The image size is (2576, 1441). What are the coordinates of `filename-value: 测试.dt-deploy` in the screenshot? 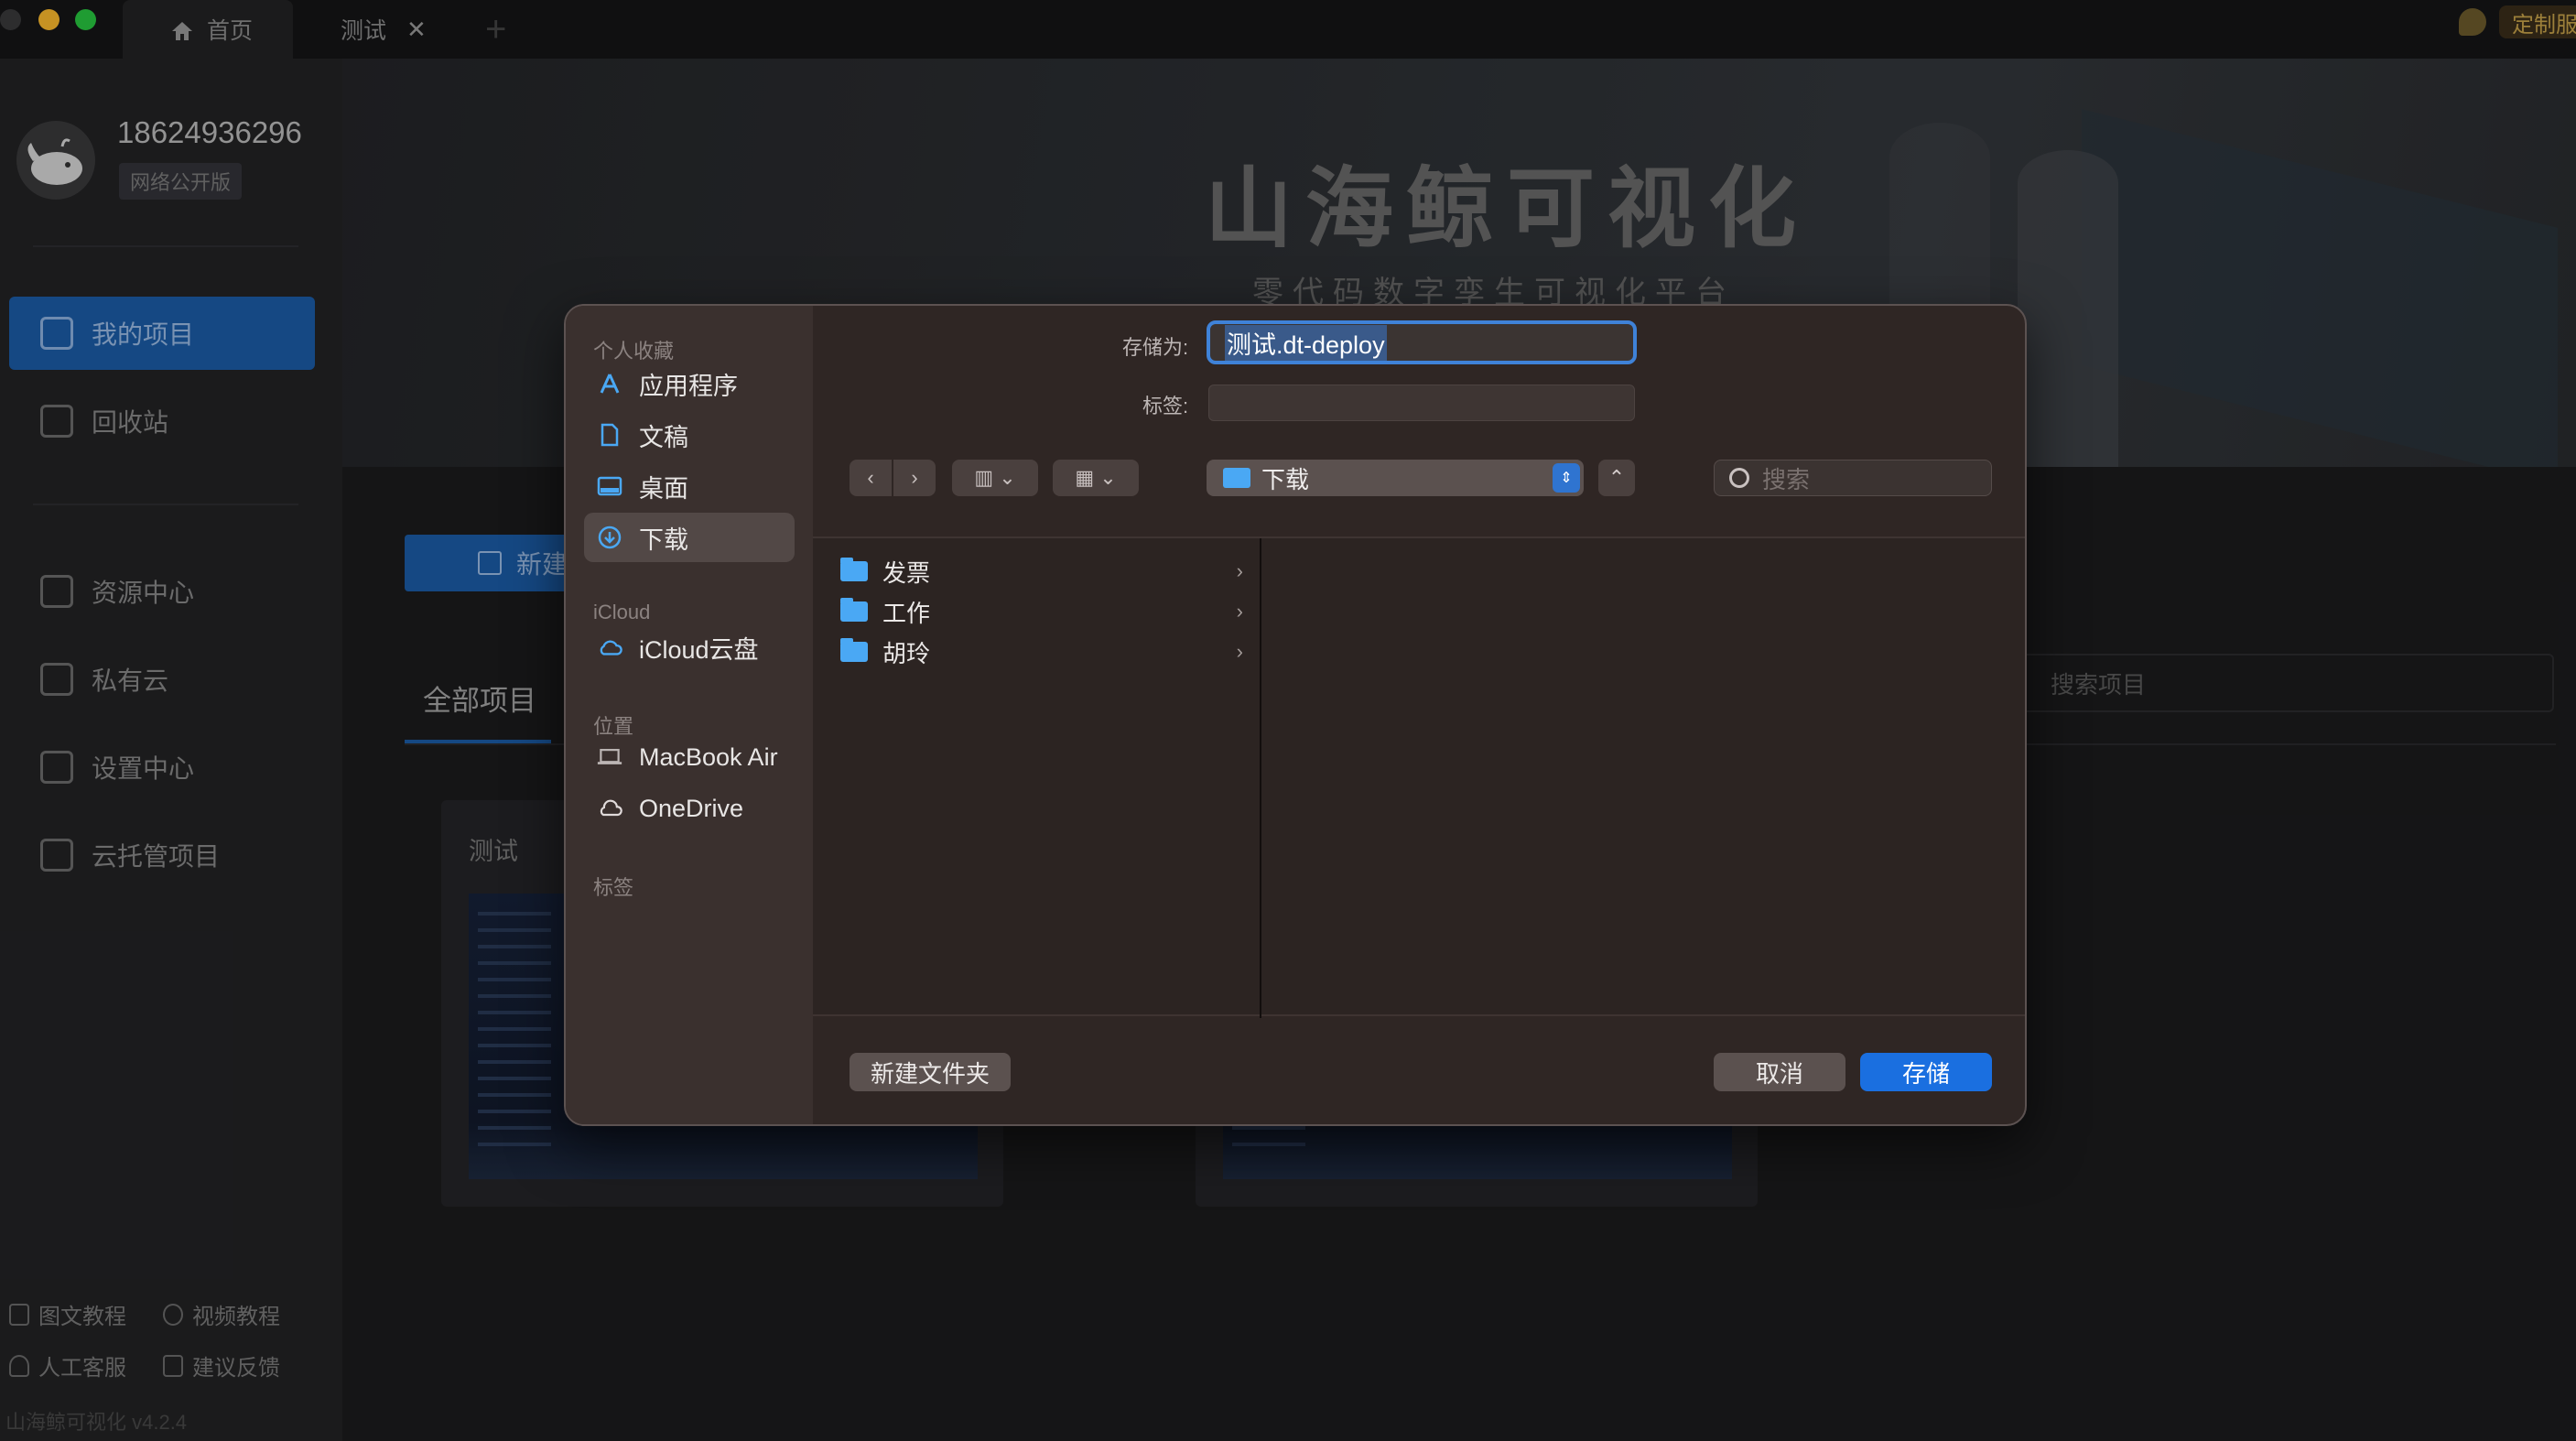 It's located at (1306, 342).